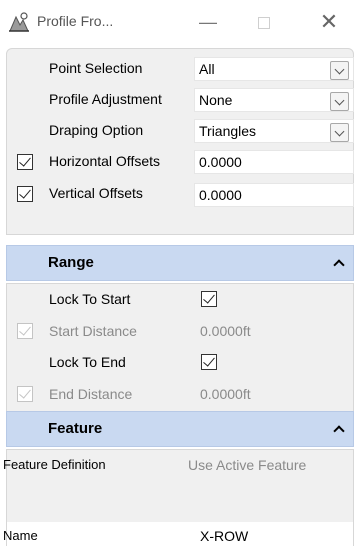  I want to click on profile-adjustment-label: Profile Adjustment, so click(105, 99).